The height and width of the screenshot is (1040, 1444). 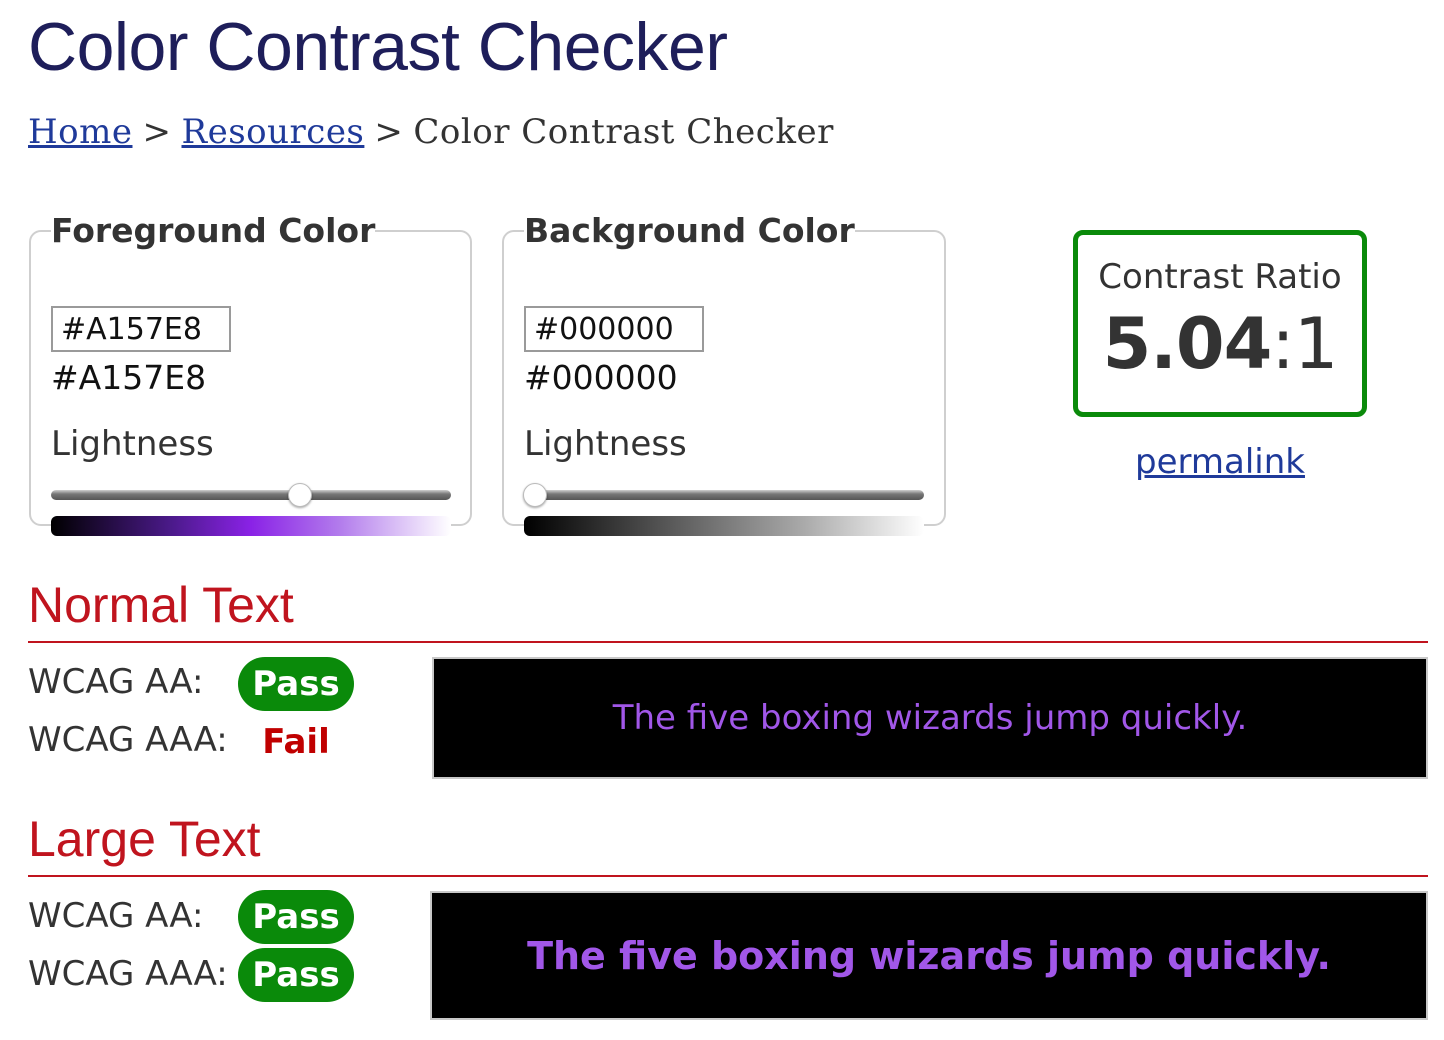 I want to click on background-lightness-label: Lightness, so click(x=605, y=444).